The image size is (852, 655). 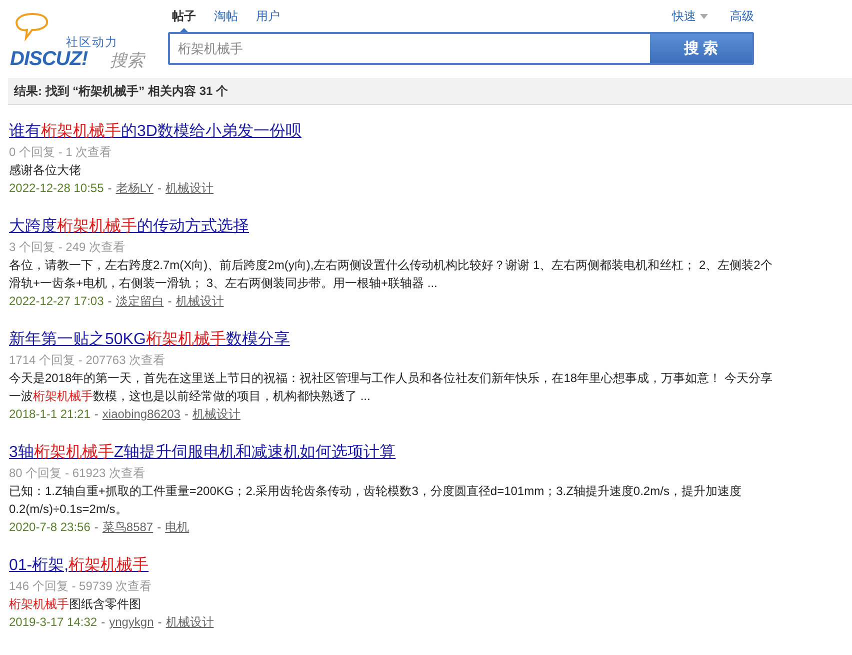 I want to click on author-link: 淡定留白, so click(x=140, y=301).